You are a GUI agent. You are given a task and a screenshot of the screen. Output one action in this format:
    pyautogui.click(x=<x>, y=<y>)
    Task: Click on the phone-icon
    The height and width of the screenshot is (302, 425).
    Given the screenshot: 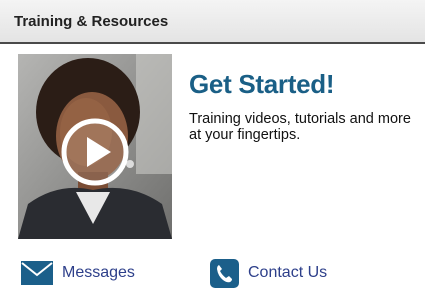 What is the action you would take?
    pyautogui.click(x=224, y=273)
    